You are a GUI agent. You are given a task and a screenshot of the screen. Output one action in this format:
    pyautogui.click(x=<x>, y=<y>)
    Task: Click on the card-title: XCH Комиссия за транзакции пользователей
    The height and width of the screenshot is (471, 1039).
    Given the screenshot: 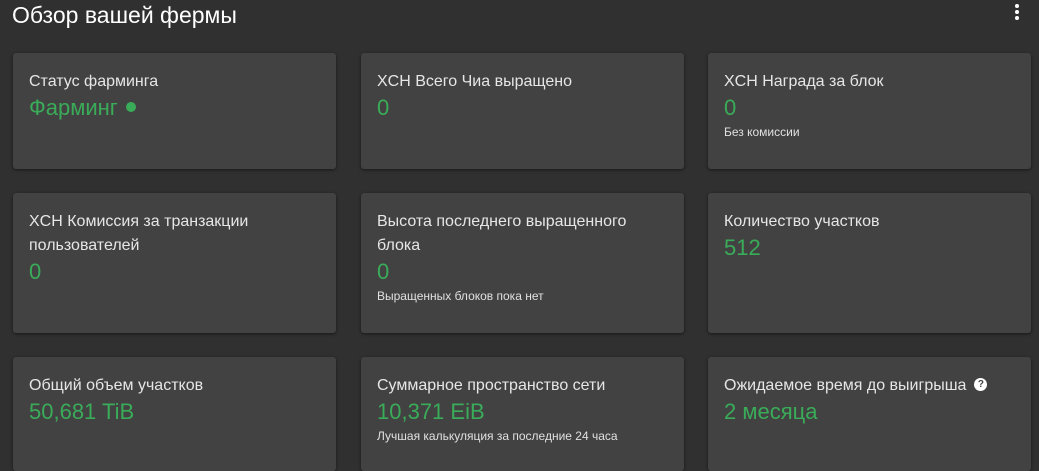 What is the action you would take?
    pyautogui.click(x=139, y=233)
    